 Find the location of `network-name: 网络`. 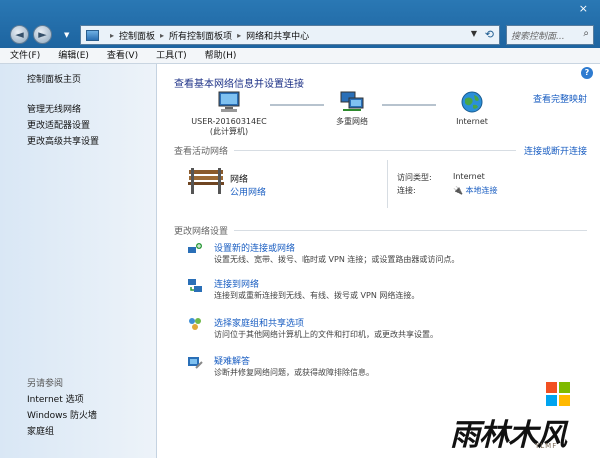

network-name: 网络 is located at coordinates (239, 180).